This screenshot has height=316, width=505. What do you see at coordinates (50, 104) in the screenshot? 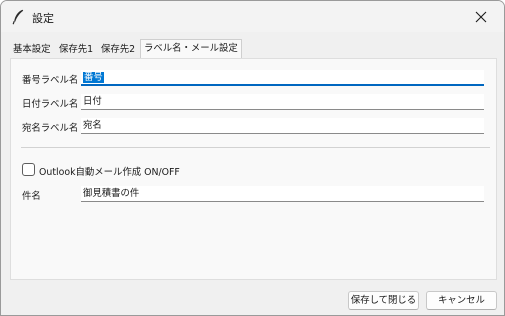
I see `date-label-caption: 日付ラベル名` at bounding box center [50, 104].